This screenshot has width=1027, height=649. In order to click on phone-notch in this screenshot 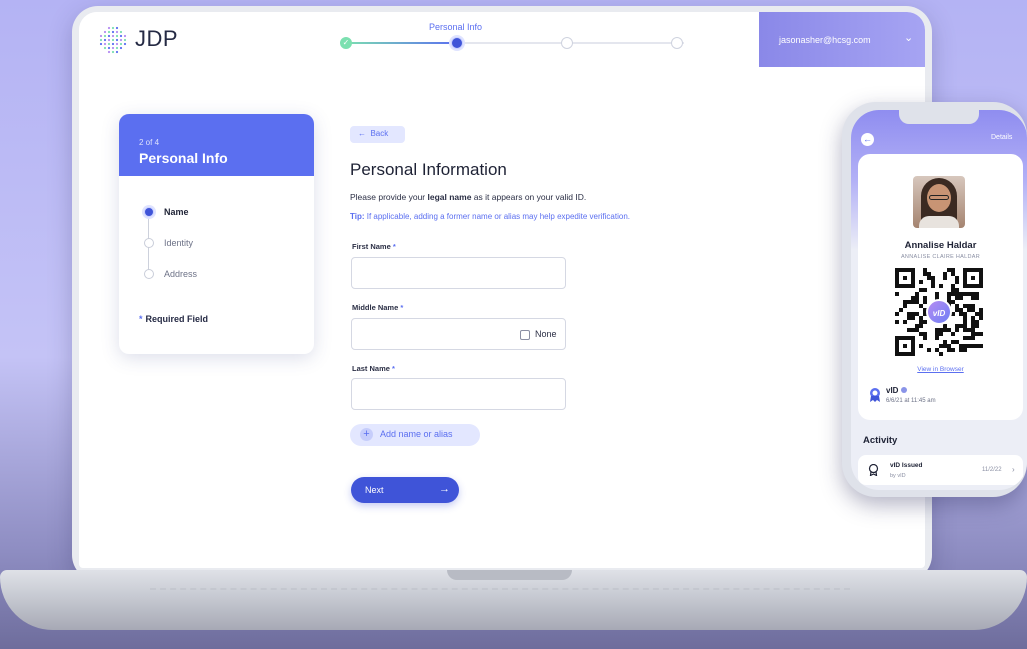, I will do `click(939, 117)`.